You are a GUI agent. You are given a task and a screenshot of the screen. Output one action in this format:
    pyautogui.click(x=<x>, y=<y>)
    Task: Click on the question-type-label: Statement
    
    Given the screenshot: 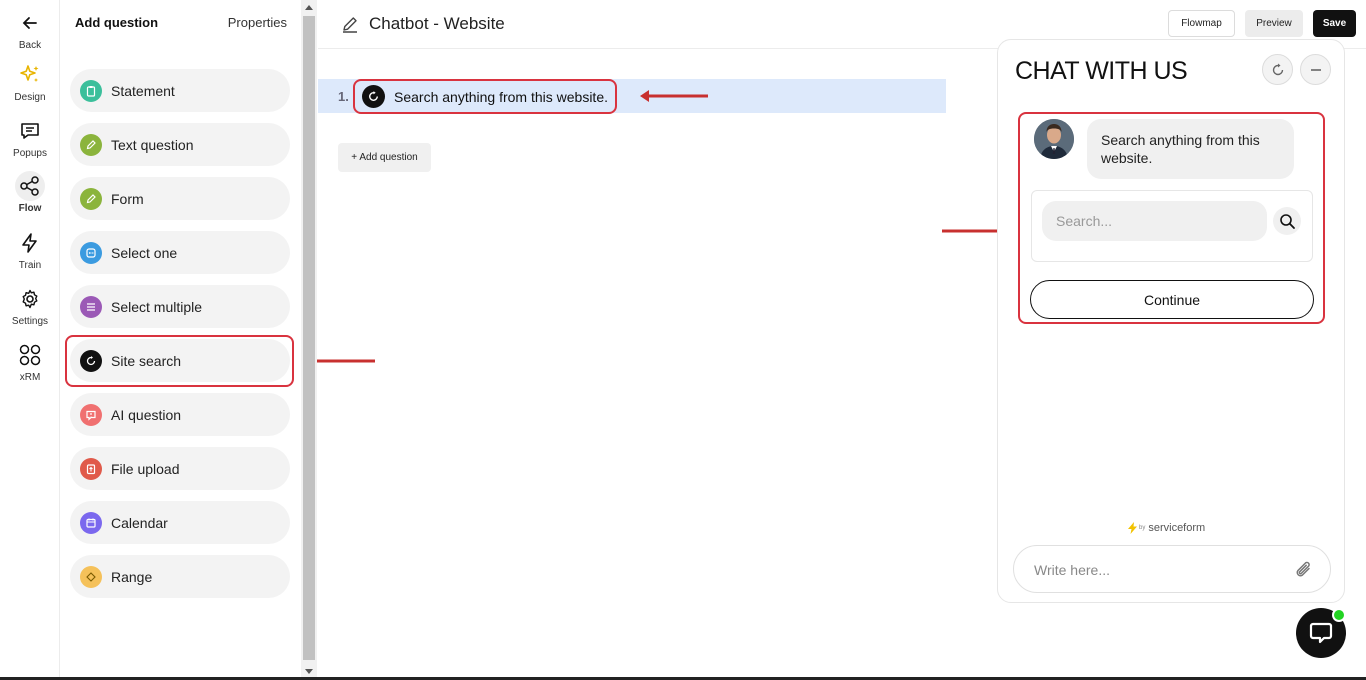 What is the action you would take?
    pyautogui.click(x=143, y=90)
    